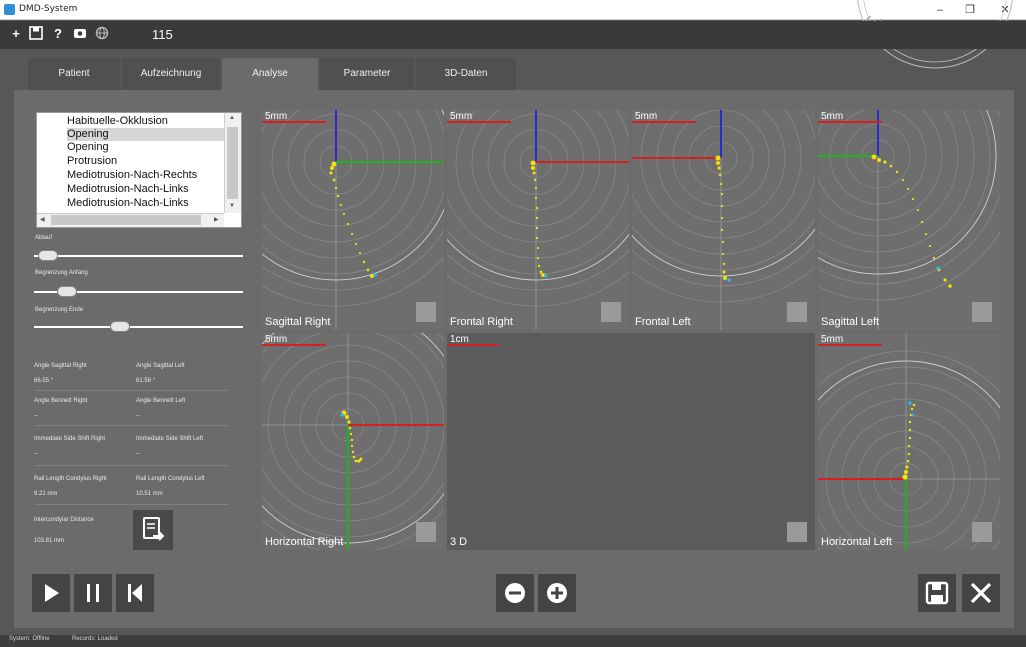 The height and width of the screenshot is (647, 1026). What do you see at coordinates (44, 381) in the screenshot?
I see `angle-sagittal-right-value: 66.55 °` at bounding box center [44, 381].